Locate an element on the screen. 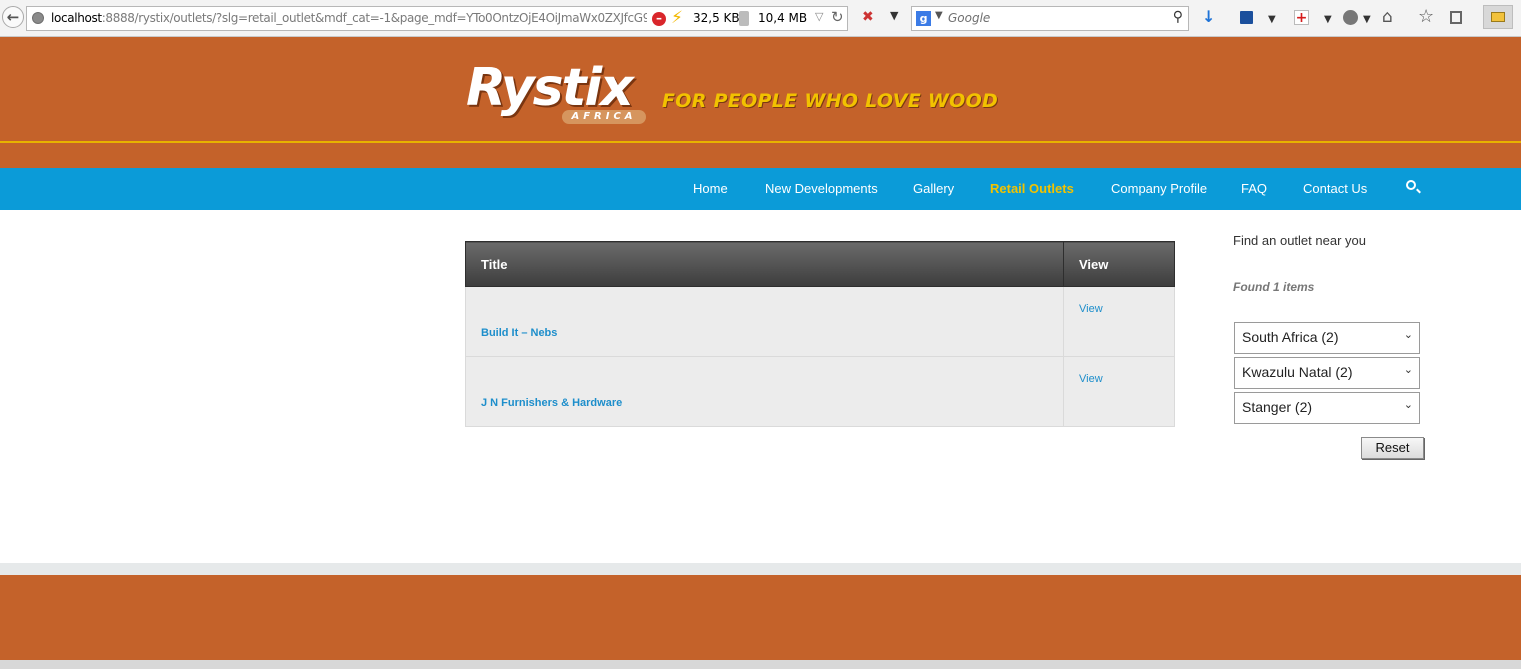 The width and height of the screenshot is (1521, 669). reload-icon: ↻ is located at coordinates (837, 17).